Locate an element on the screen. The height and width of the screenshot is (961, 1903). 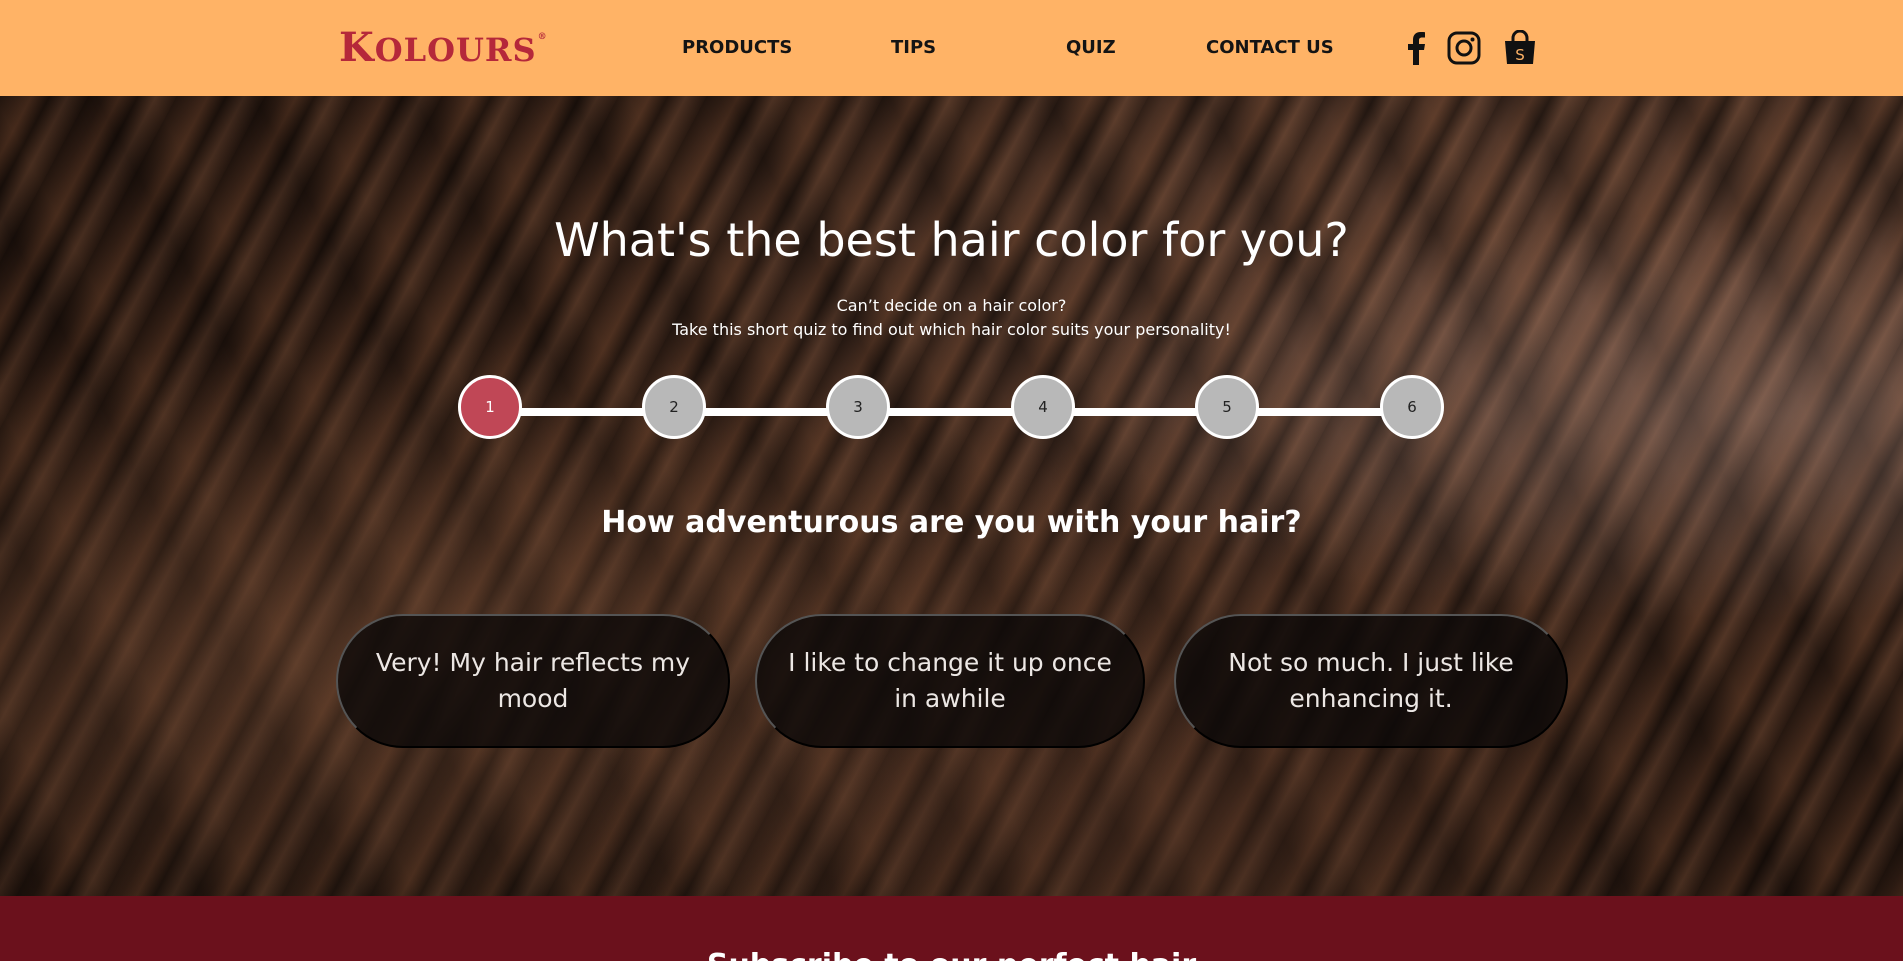
answer-option-not-so-much: Not so much. I just like enhancing it. is located at coordinates (1371, 681).